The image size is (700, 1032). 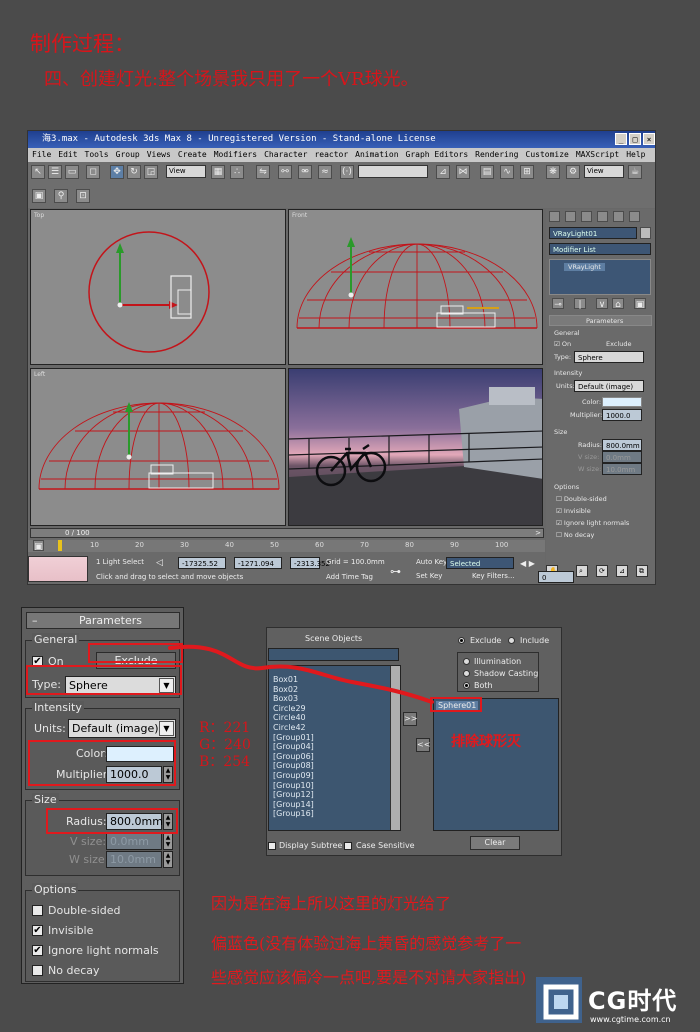 I want to click on logo-brand: CG时代, so click(x=633, y=1001).